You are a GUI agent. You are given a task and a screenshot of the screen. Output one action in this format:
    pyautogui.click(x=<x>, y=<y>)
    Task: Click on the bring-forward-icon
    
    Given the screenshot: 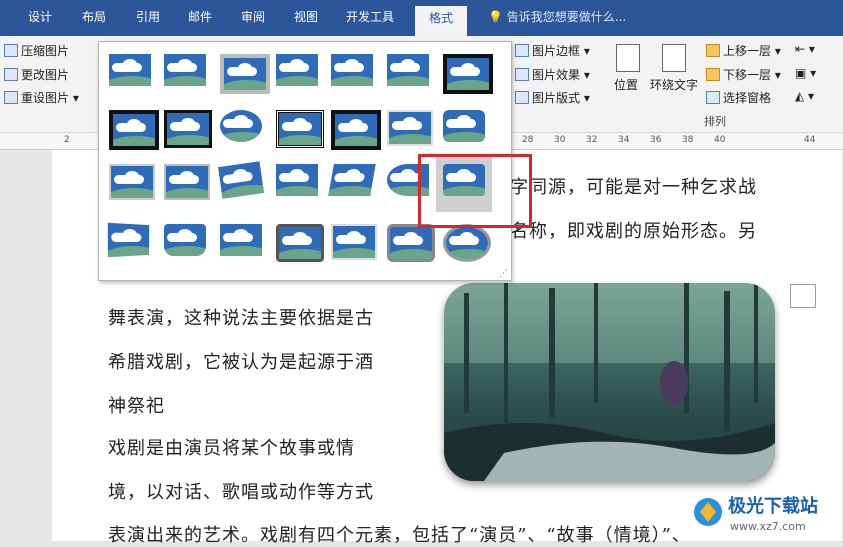 What is the action you would take?
    pyautogui.click(x=713, y=50)
    